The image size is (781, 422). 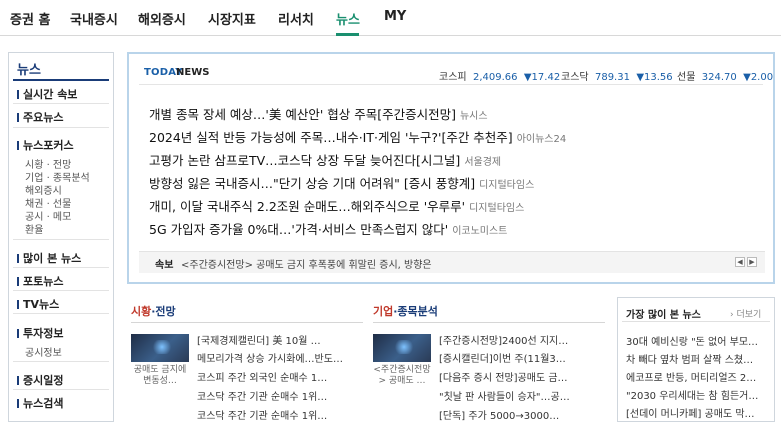 I want to click on section-title: 기업·종목분석, so click(x=405, y=311).